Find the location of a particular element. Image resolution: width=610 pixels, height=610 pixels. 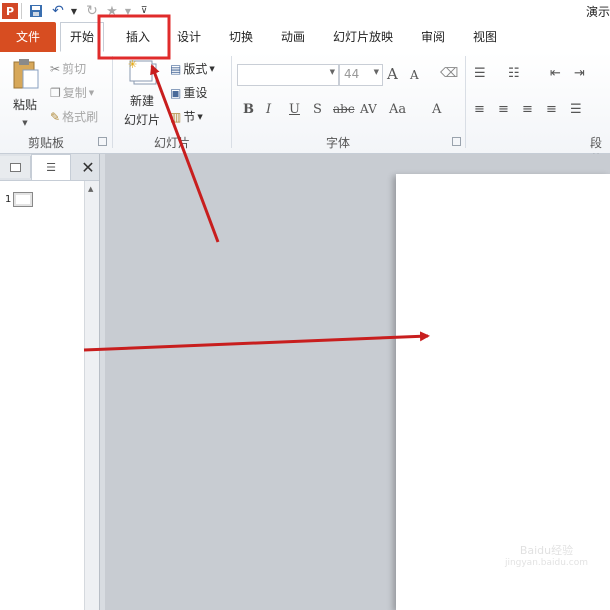

copy-button: ❐ 复制 ▼ is located at coordinates (72, 92).